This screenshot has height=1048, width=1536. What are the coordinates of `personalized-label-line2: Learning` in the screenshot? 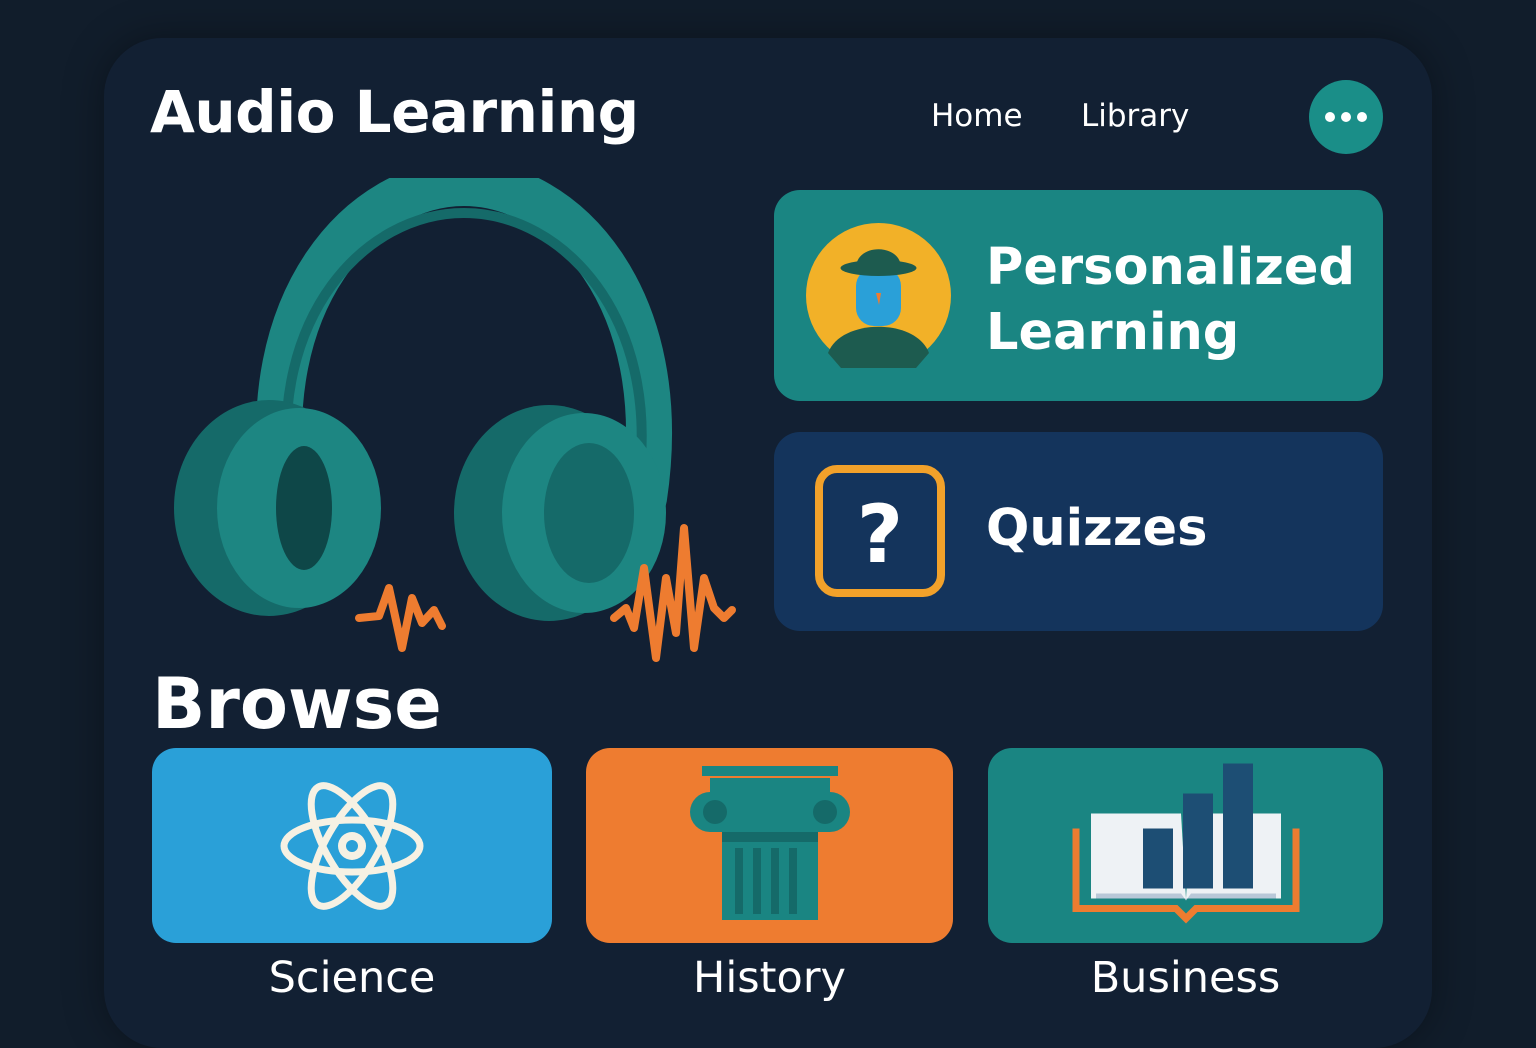 It's located at (1113, 332).